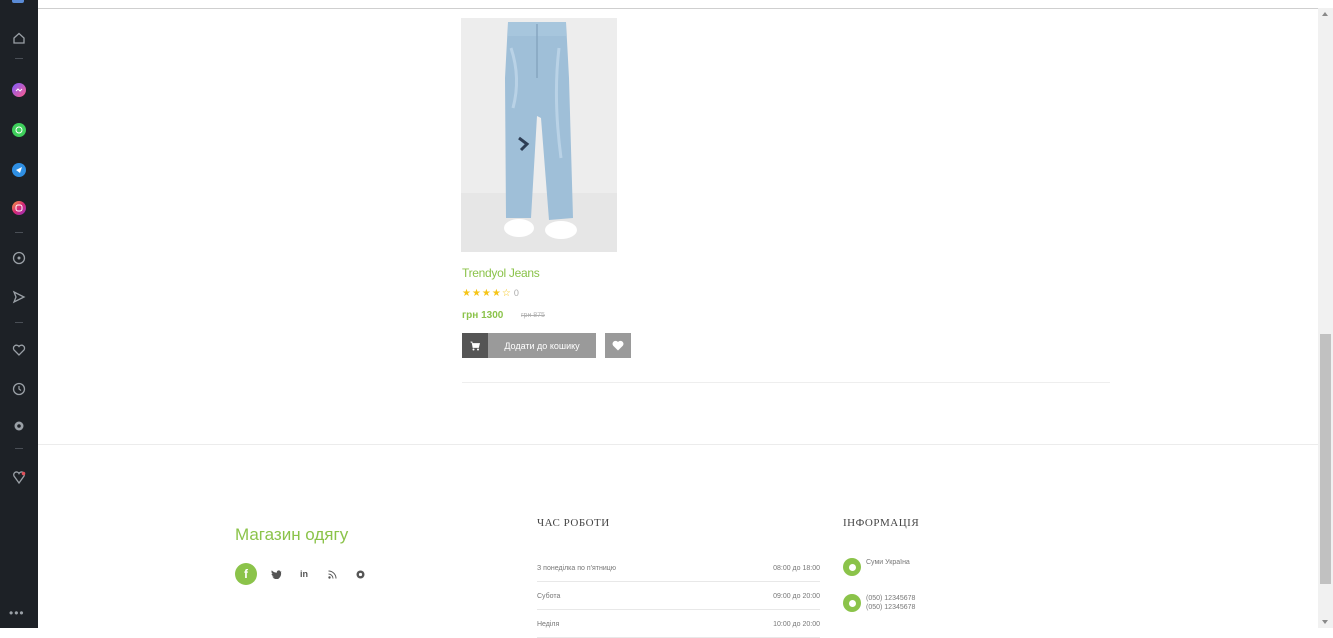 The width and height of the screenshot is (1333, 638). What do you see at coordinates (891, 598) in the screenshot?
I see `info-phone-1: (050) 12345678` at bounding box center [891, 598].